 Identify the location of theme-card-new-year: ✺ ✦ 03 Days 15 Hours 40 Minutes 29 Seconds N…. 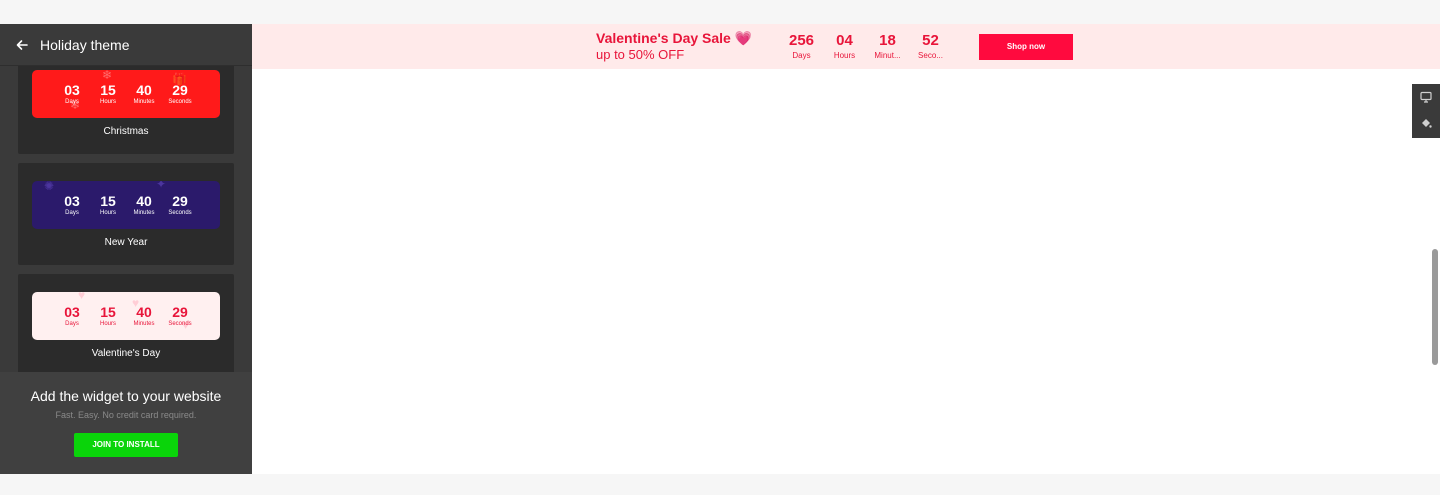
(126, 214).